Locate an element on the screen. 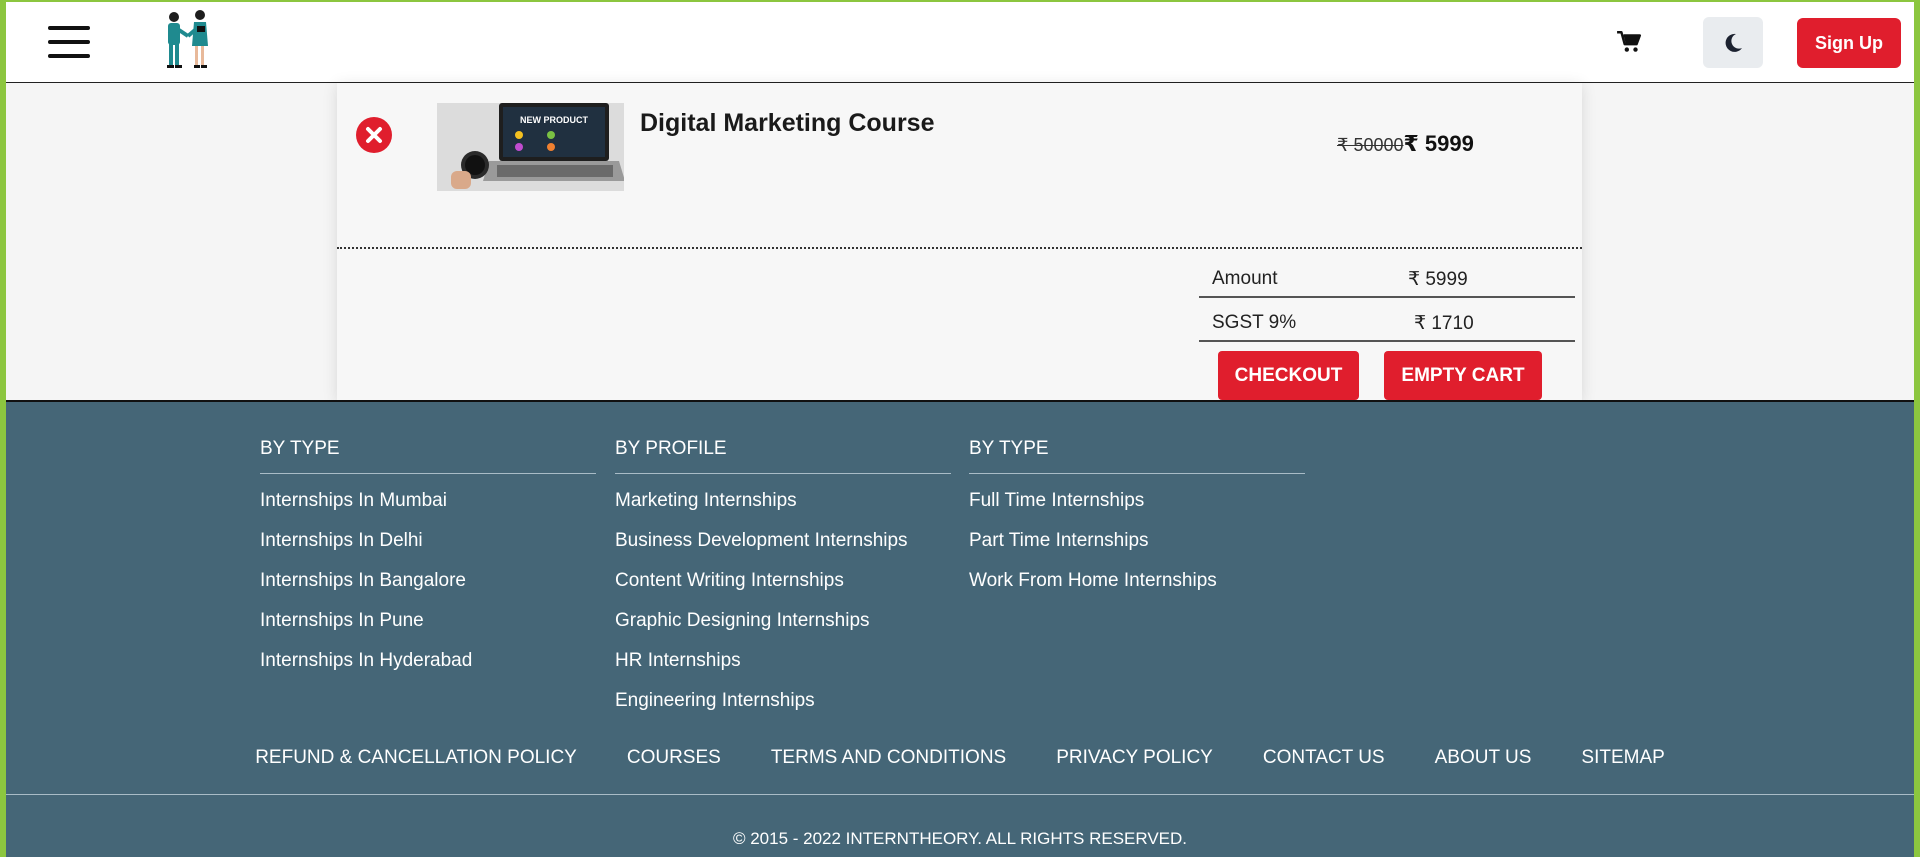 This screenshot has height=857, width=1920. footer-link: HR Internships is located at coordinates (783, 670).